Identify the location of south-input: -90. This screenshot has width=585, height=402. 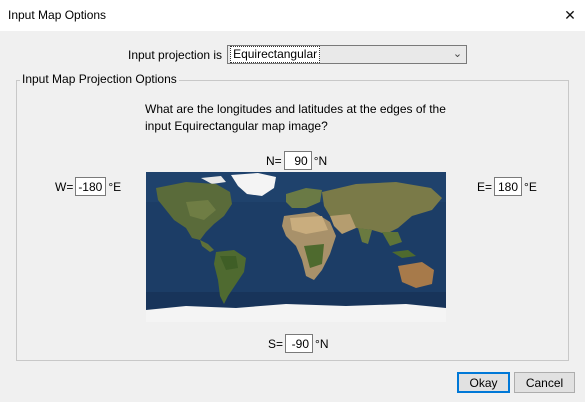
(299, 343).